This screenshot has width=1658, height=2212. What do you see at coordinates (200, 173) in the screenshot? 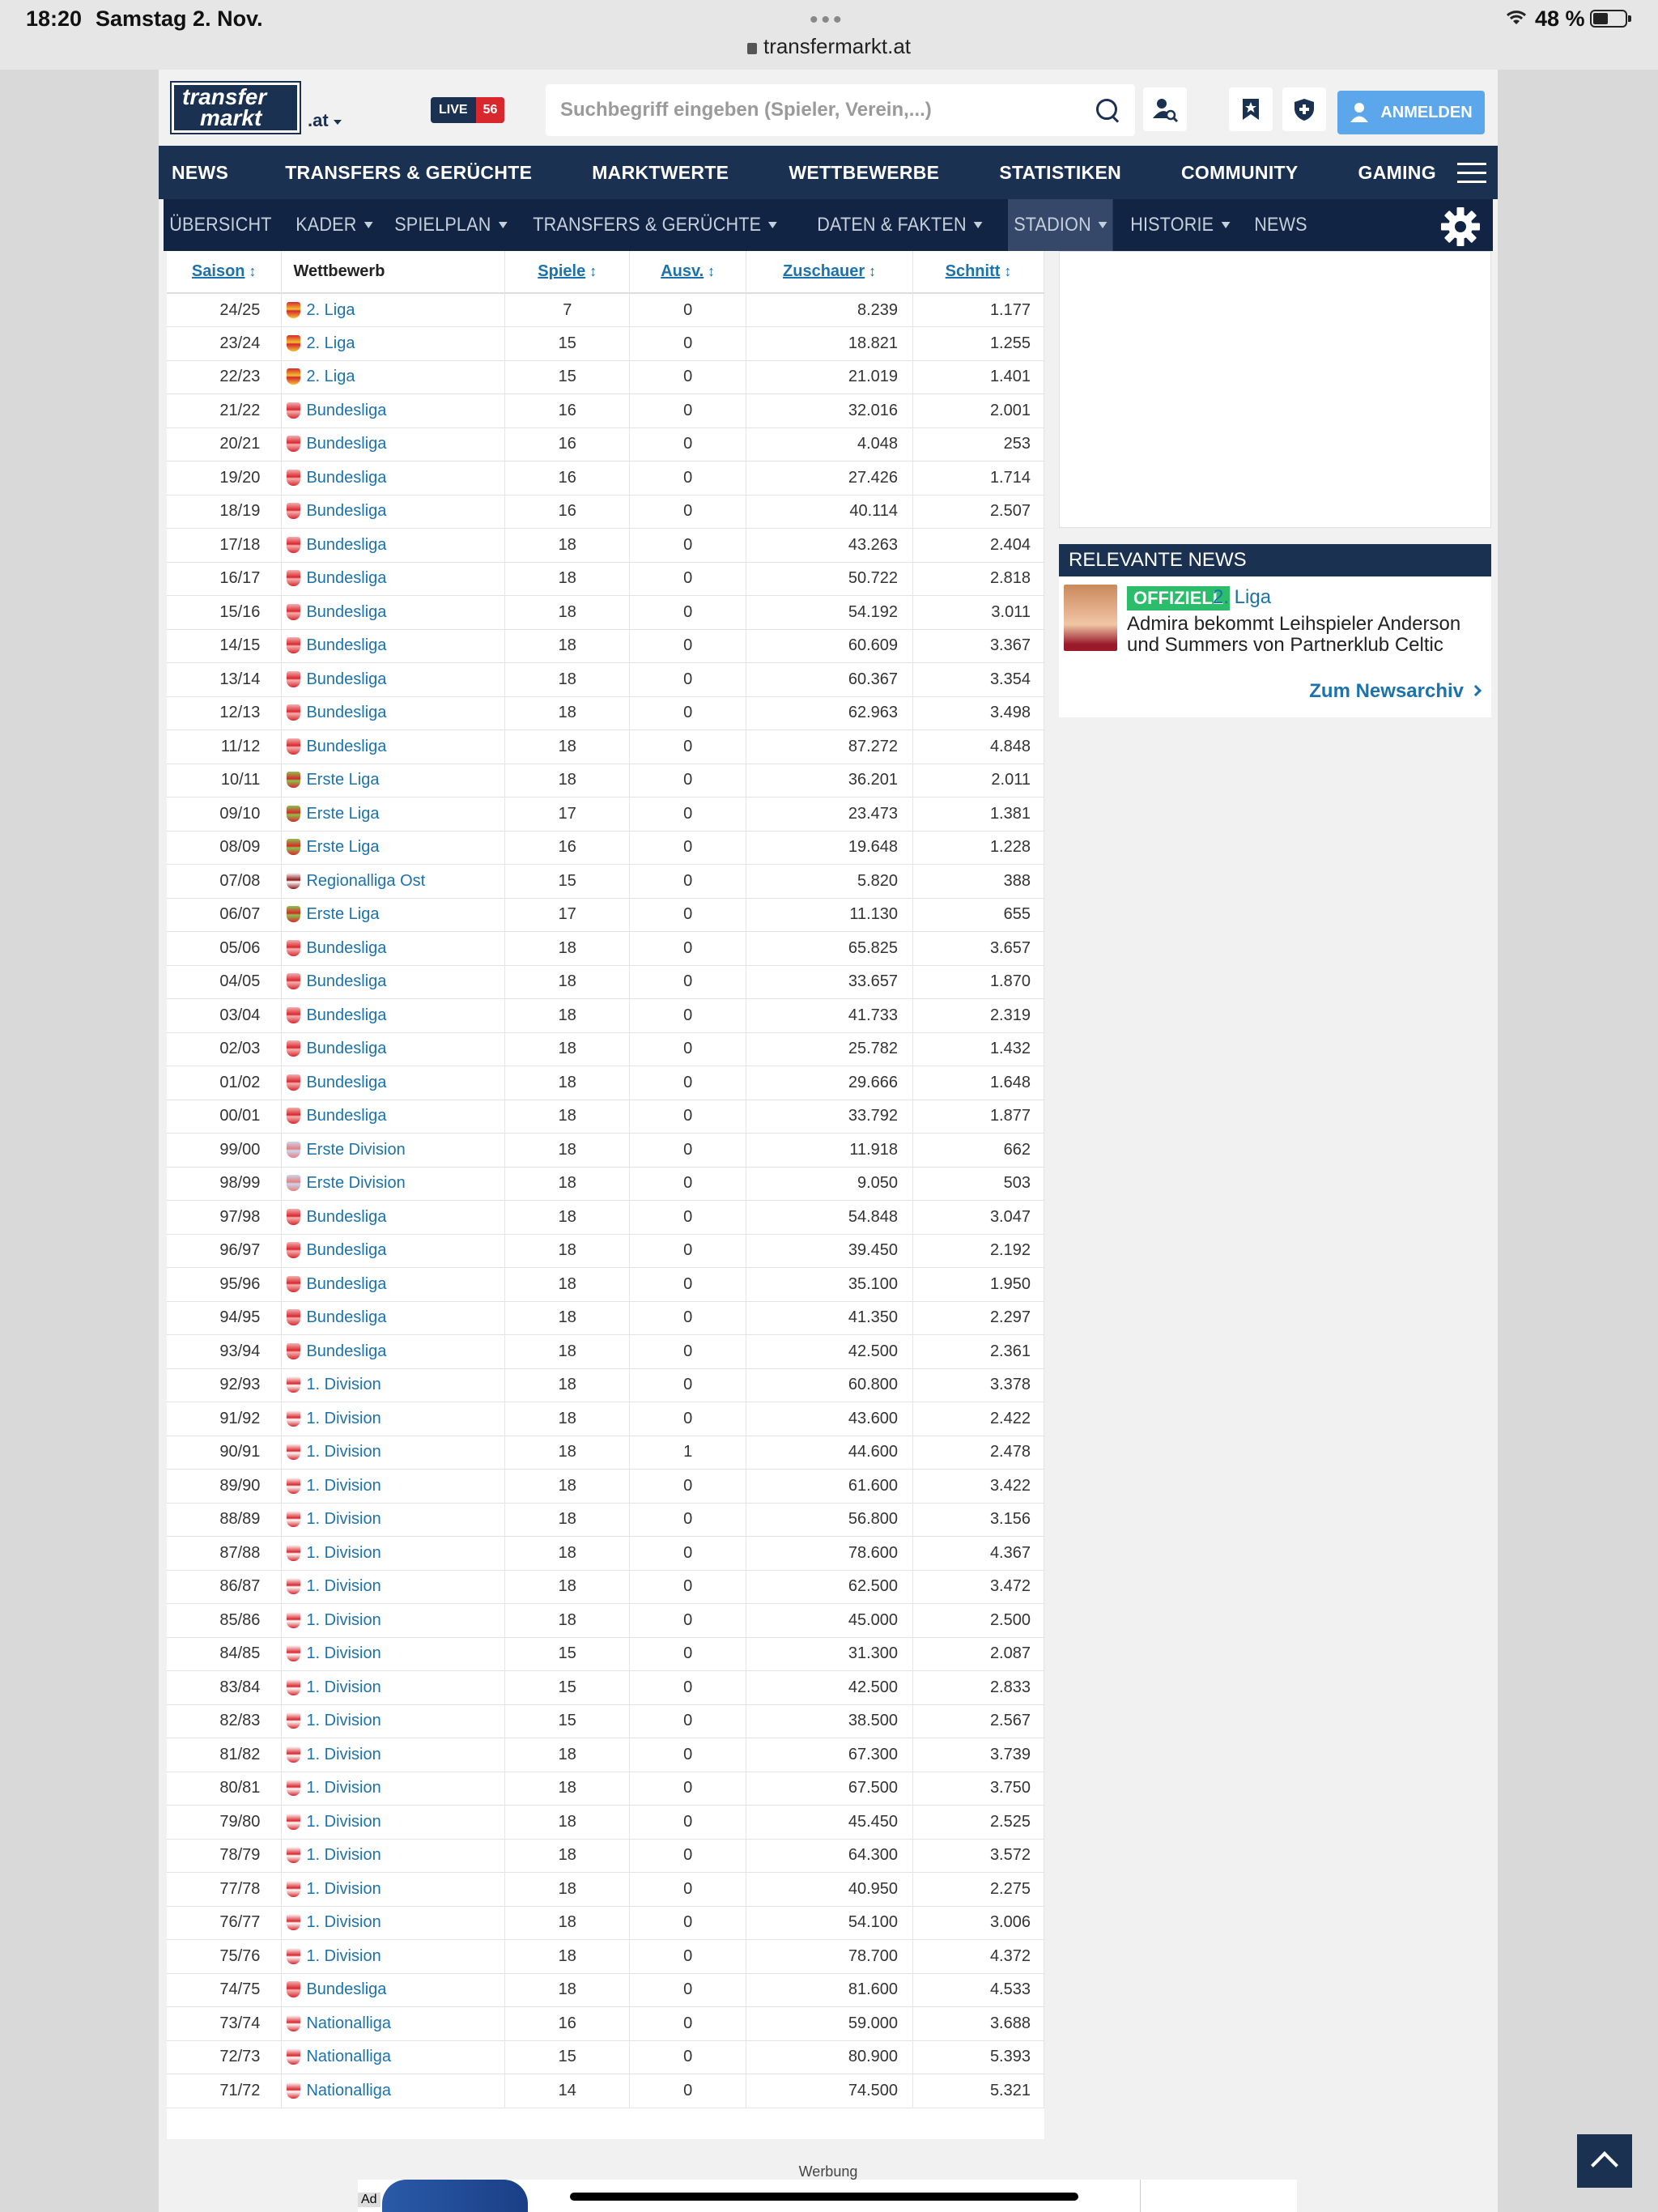
I see `nav-news: NEWS` at bounding box center [200, 173].